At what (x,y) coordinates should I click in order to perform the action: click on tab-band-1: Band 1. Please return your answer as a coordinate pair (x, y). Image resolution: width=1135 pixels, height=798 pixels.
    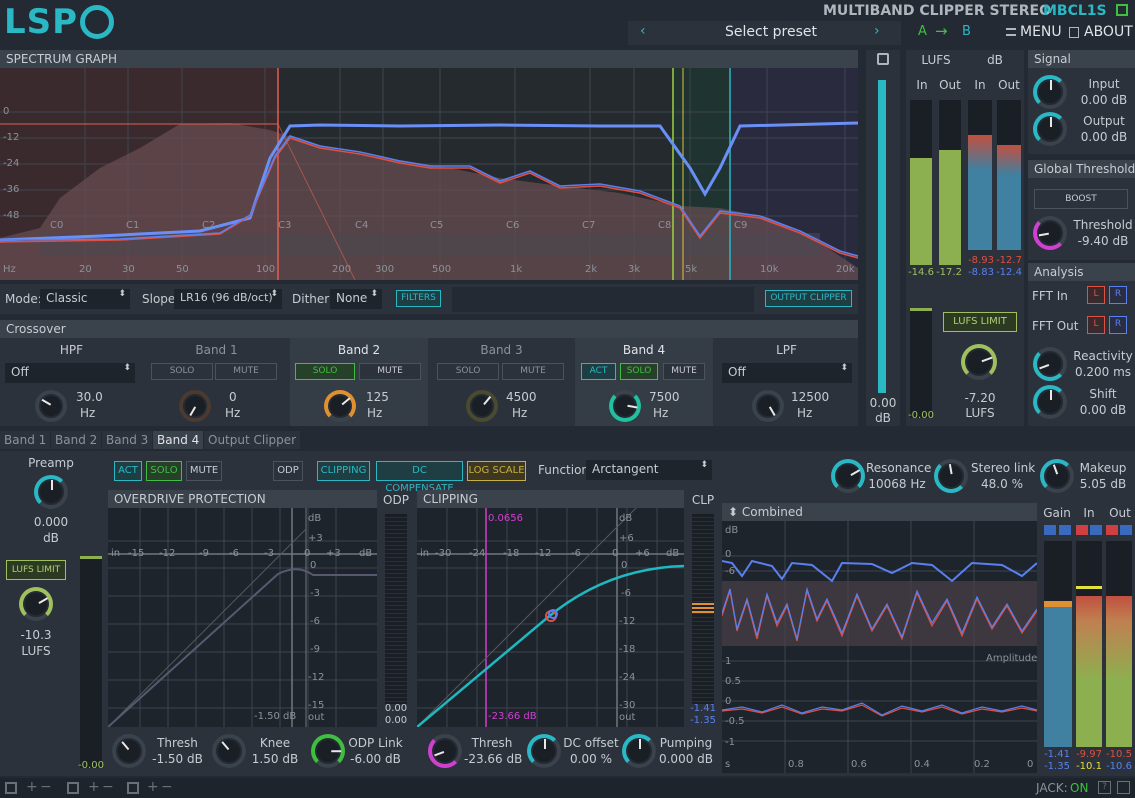
    Looking at the image, I should click on (25, 440).